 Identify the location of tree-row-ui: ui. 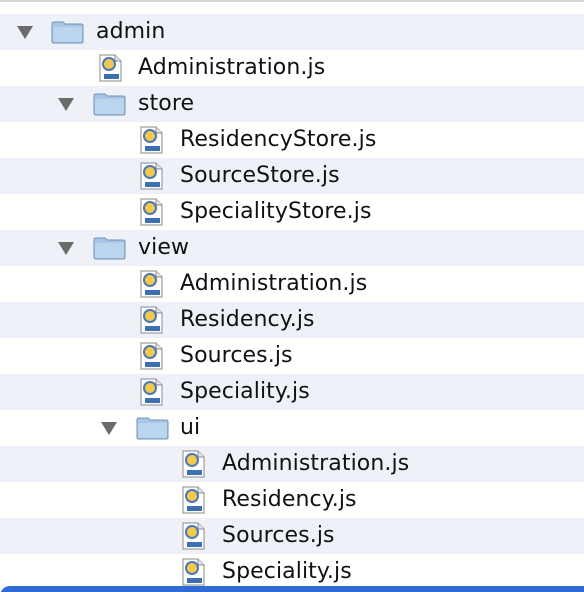
(292, 428).